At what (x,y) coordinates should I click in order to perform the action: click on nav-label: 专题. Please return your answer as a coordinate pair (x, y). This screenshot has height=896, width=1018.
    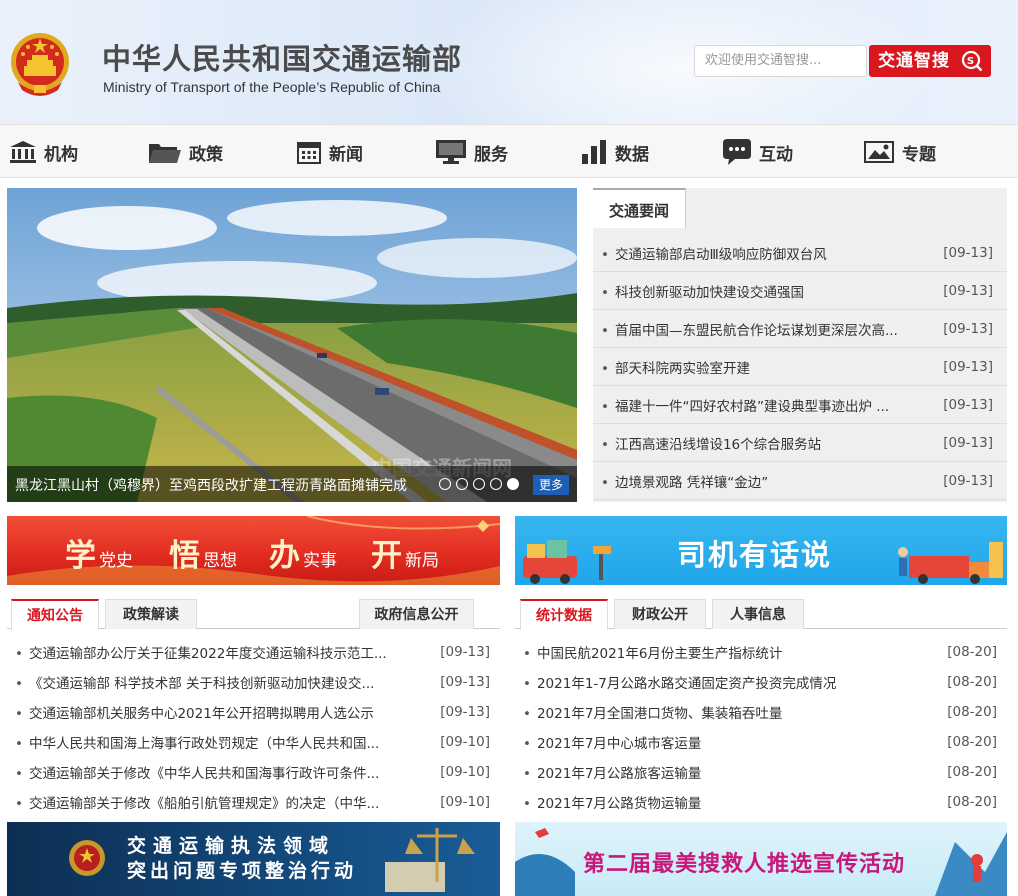
    Looking at the image, I should click on (919, 154).